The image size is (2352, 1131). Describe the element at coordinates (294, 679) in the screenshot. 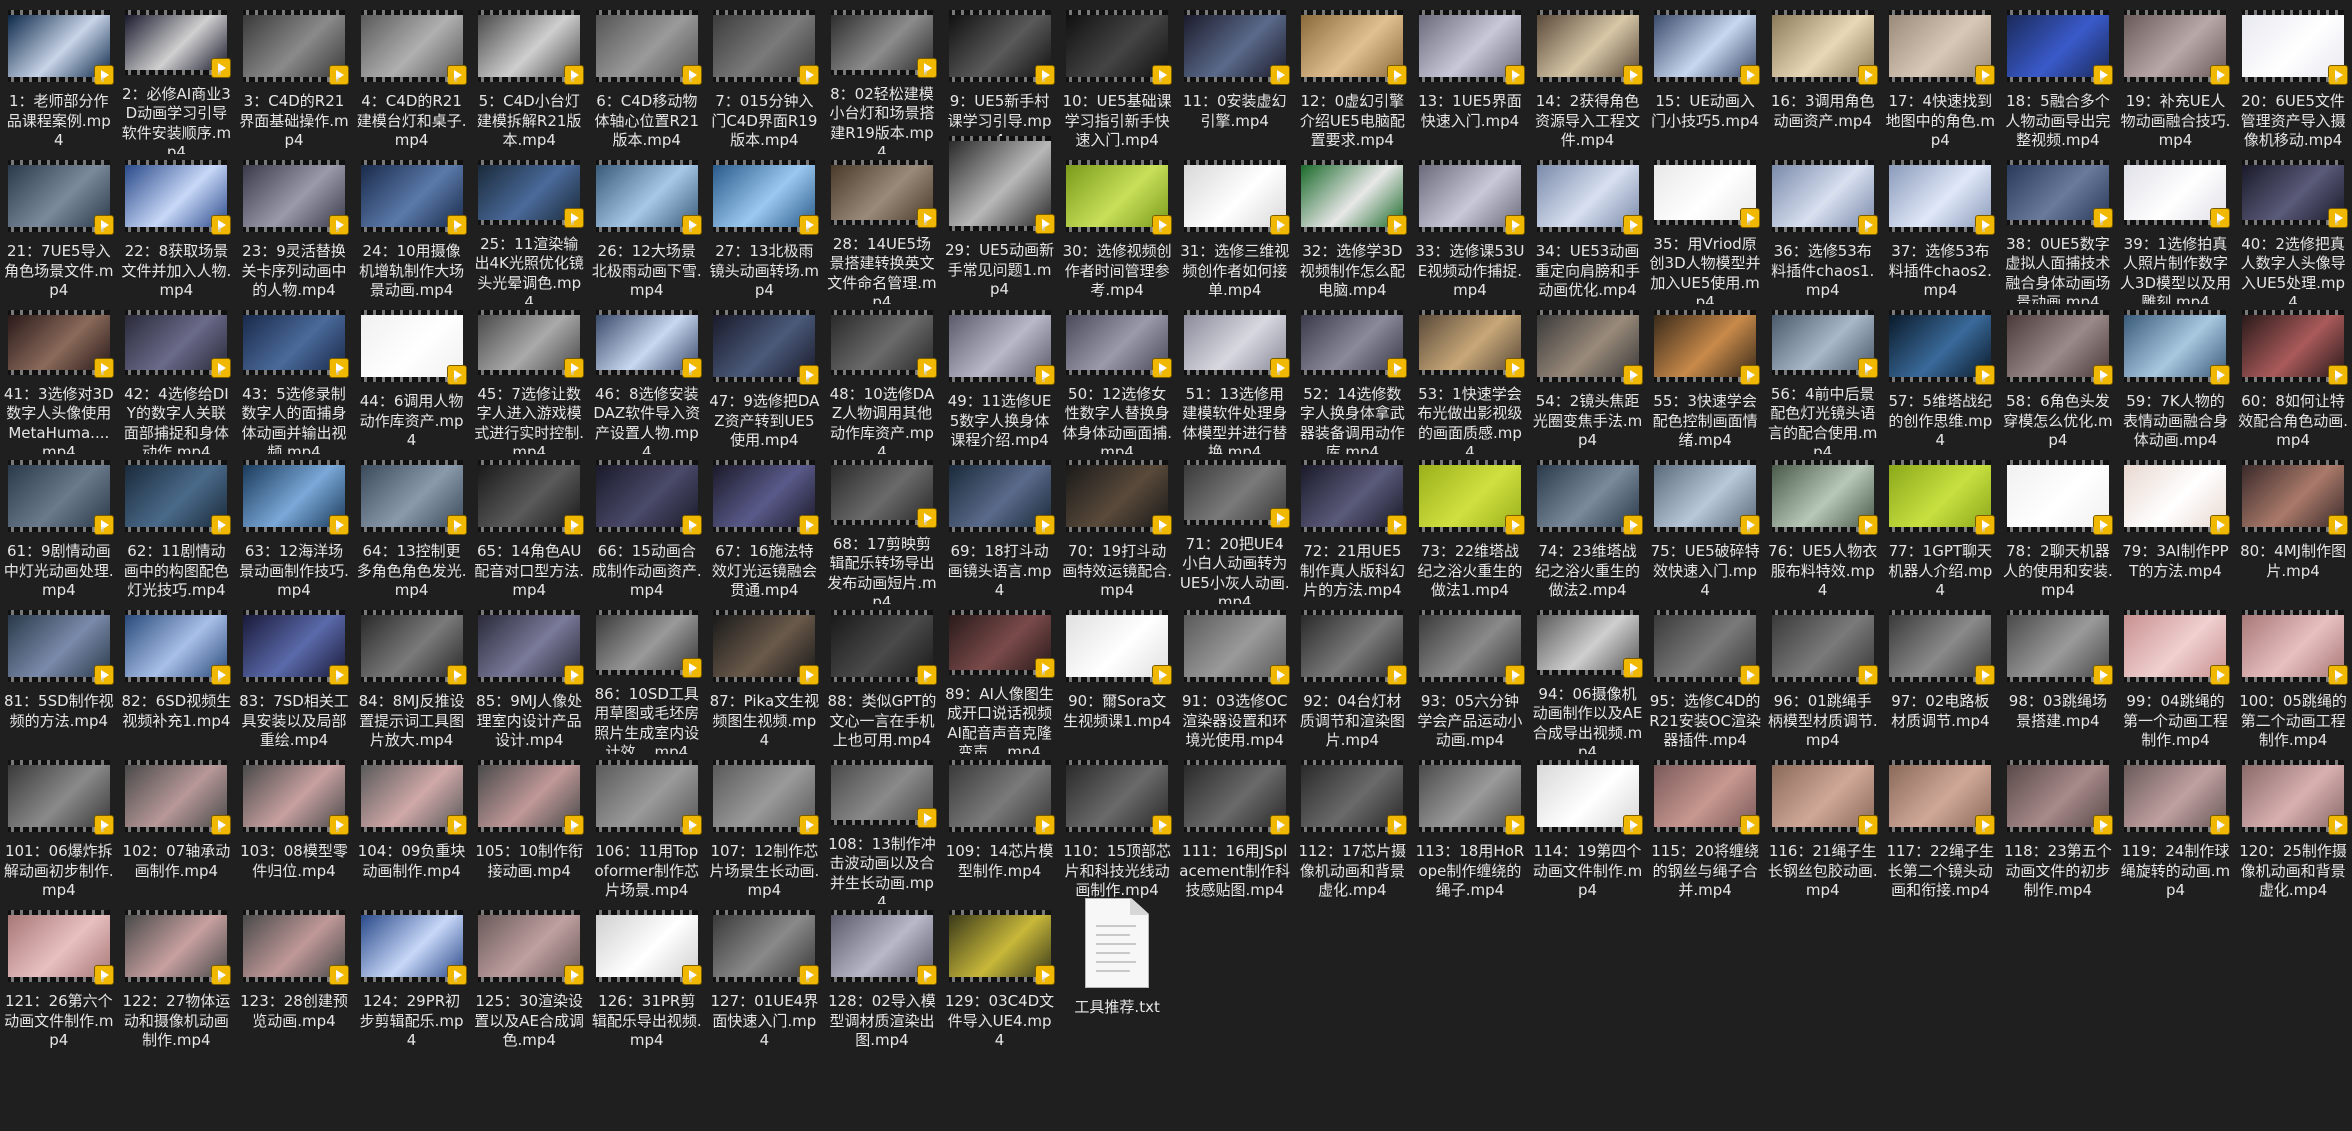

I see `file-item-video: 83：7SD相关工具安装以及局部重绘.mp4` at that location.